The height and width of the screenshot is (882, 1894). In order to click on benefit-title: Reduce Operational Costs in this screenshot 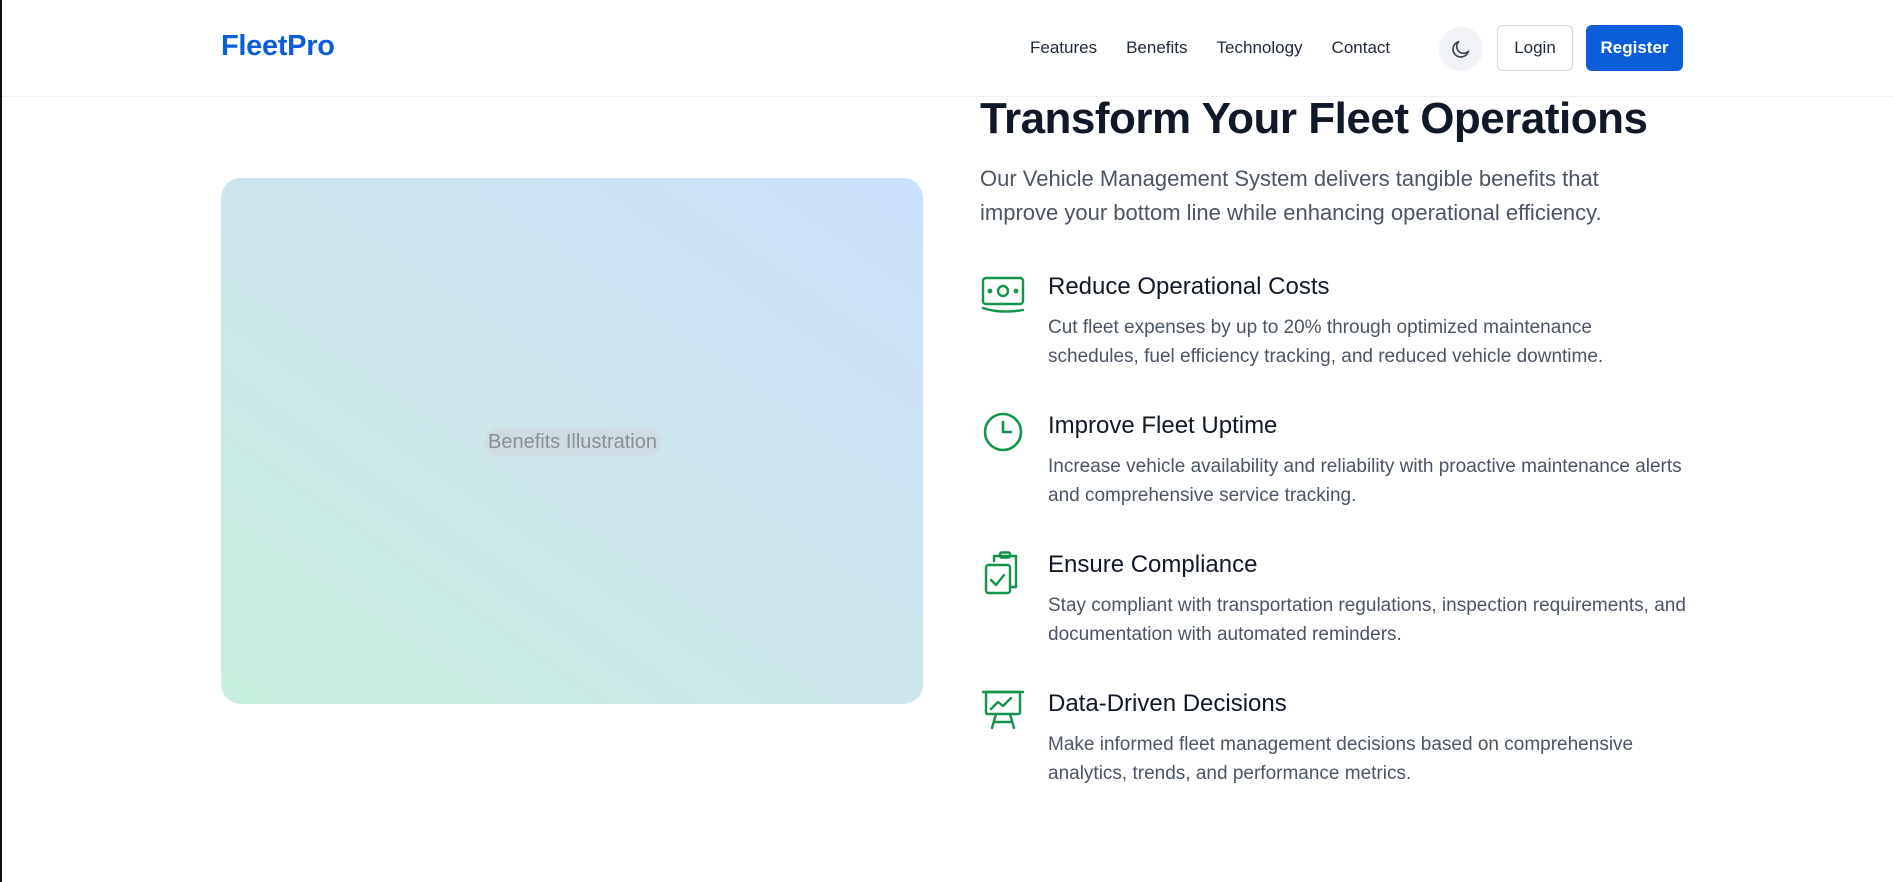, I will do `click(1189, 286)`.